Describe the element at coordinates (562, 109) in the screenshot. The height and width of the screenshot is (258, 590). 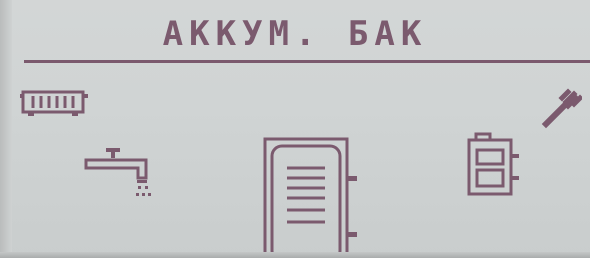
I see `wrench-icon` at that location.